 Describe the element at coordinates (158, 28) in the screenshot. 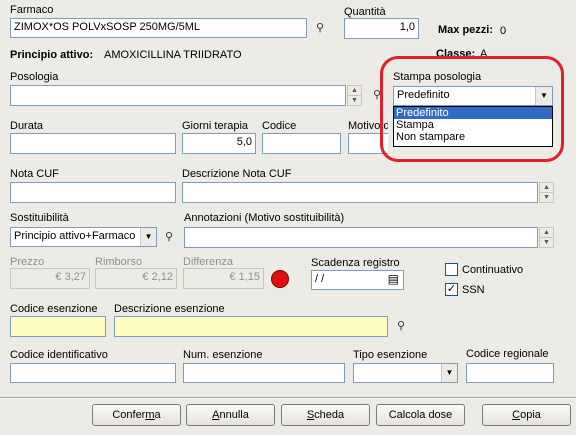

I see `farmaco-field: ZIMOX*OS POLVxSOSP 250MG/5ML` at that location.